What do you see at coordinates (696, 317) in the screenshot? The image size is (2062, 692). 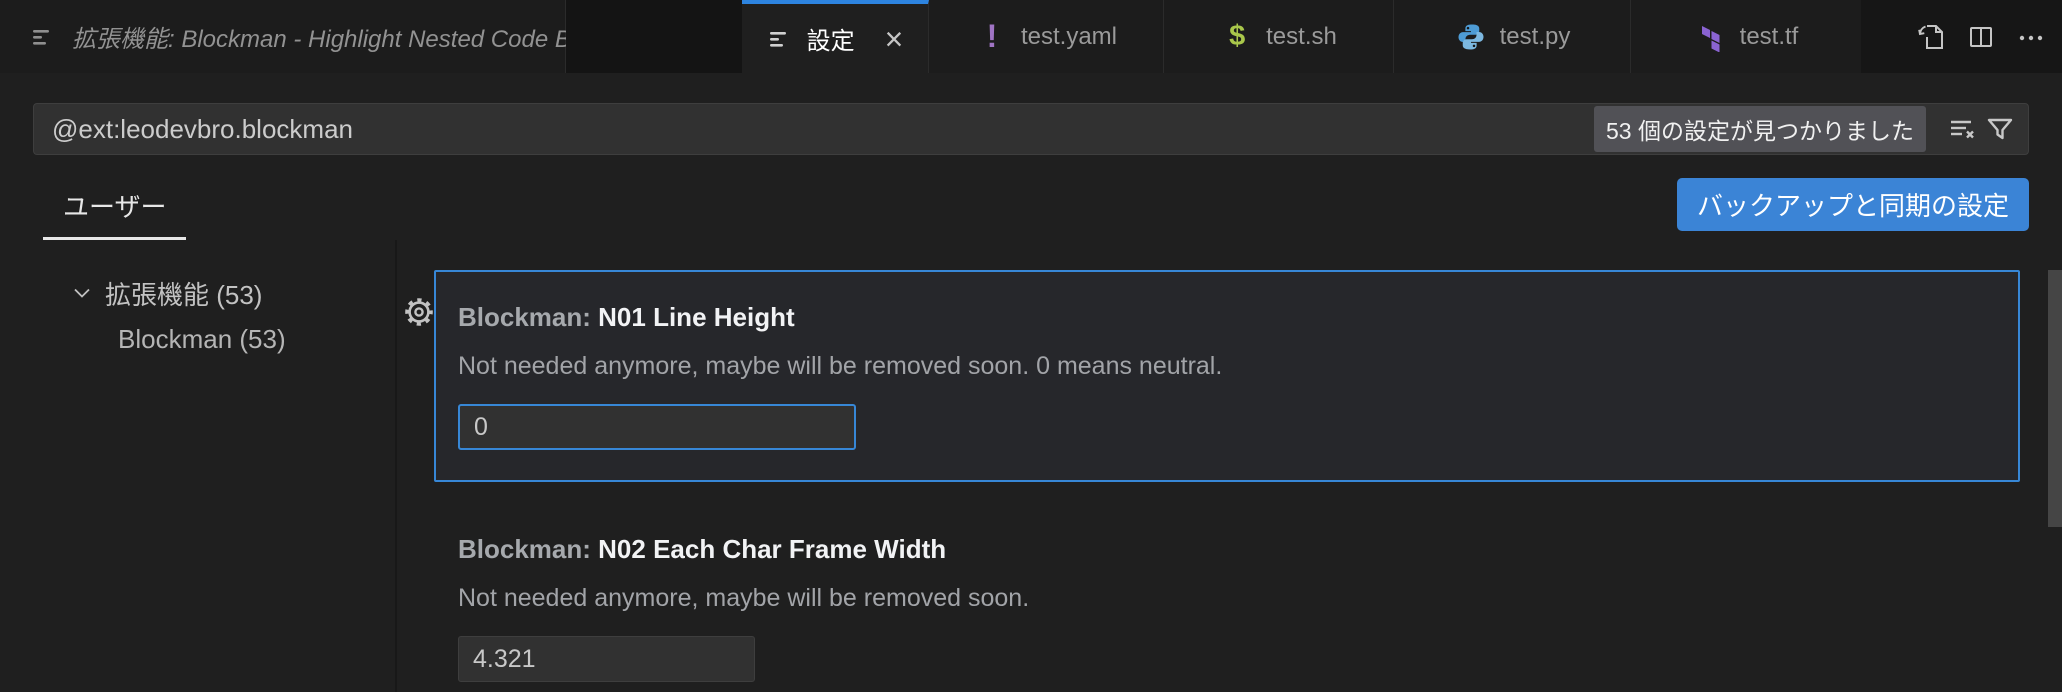 I see `setting-name: N01 Line Height` at bounding box center [696, 317].